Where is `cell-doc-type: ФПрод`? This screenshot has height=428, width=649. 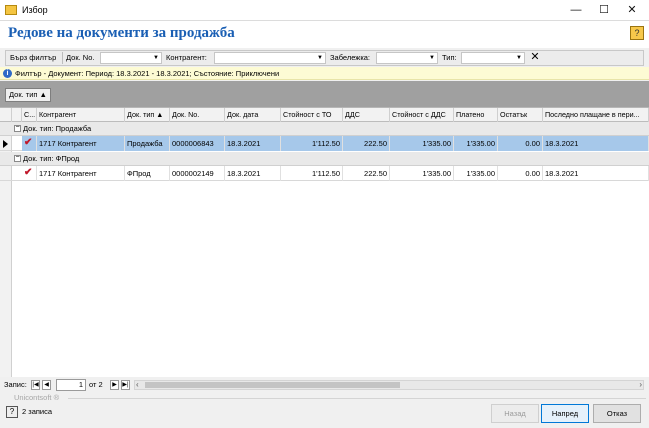 cell-doc-type: ФПрод is located at coordinates (147, 173).